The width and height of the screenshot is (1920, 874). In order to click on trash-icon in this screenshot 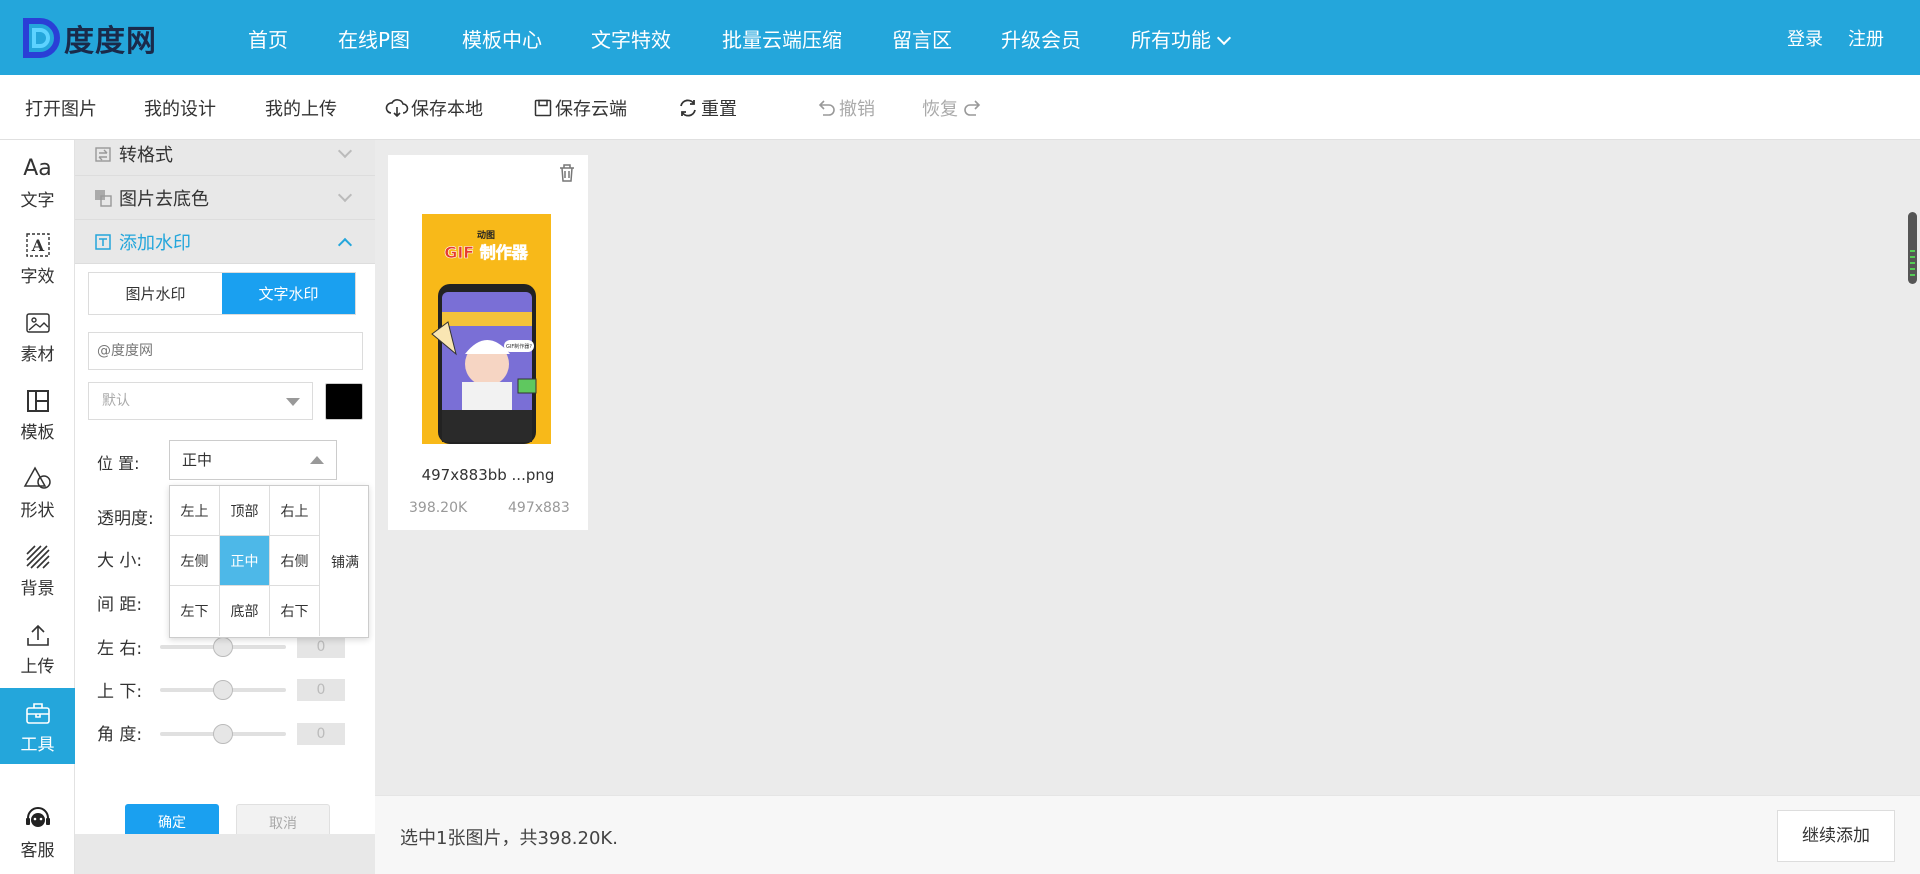, I will do `click(567, 175)`.